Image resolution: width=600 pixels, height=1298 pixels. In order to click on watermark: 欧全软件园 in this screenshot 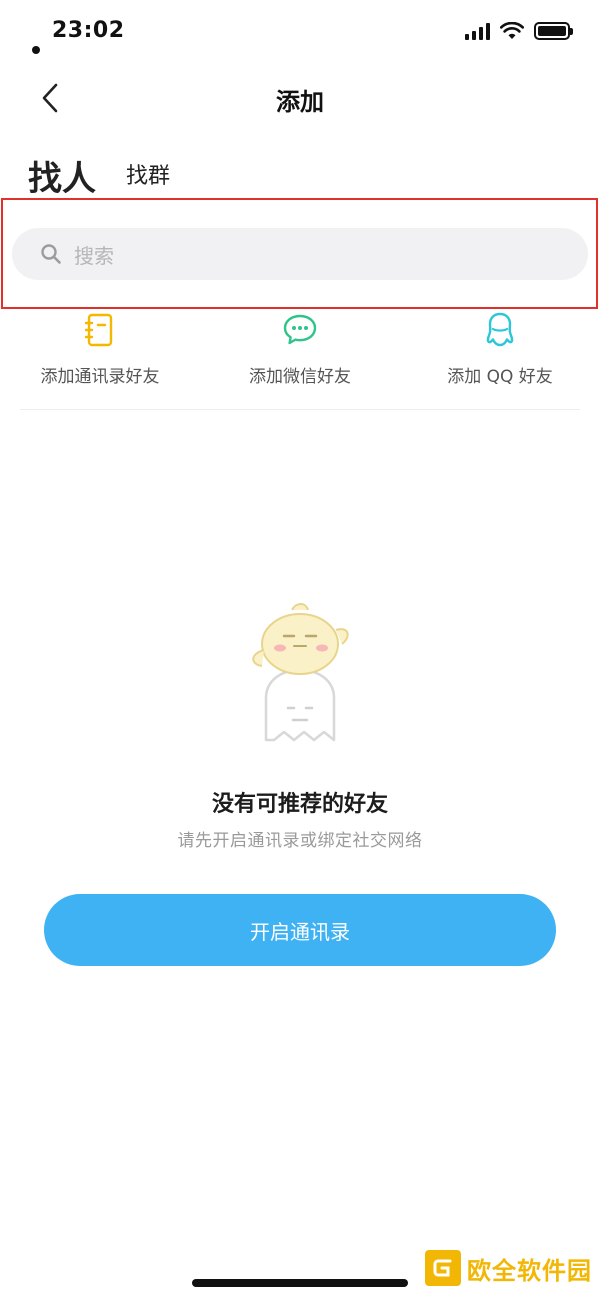, I will do `click(508, 1268)`.